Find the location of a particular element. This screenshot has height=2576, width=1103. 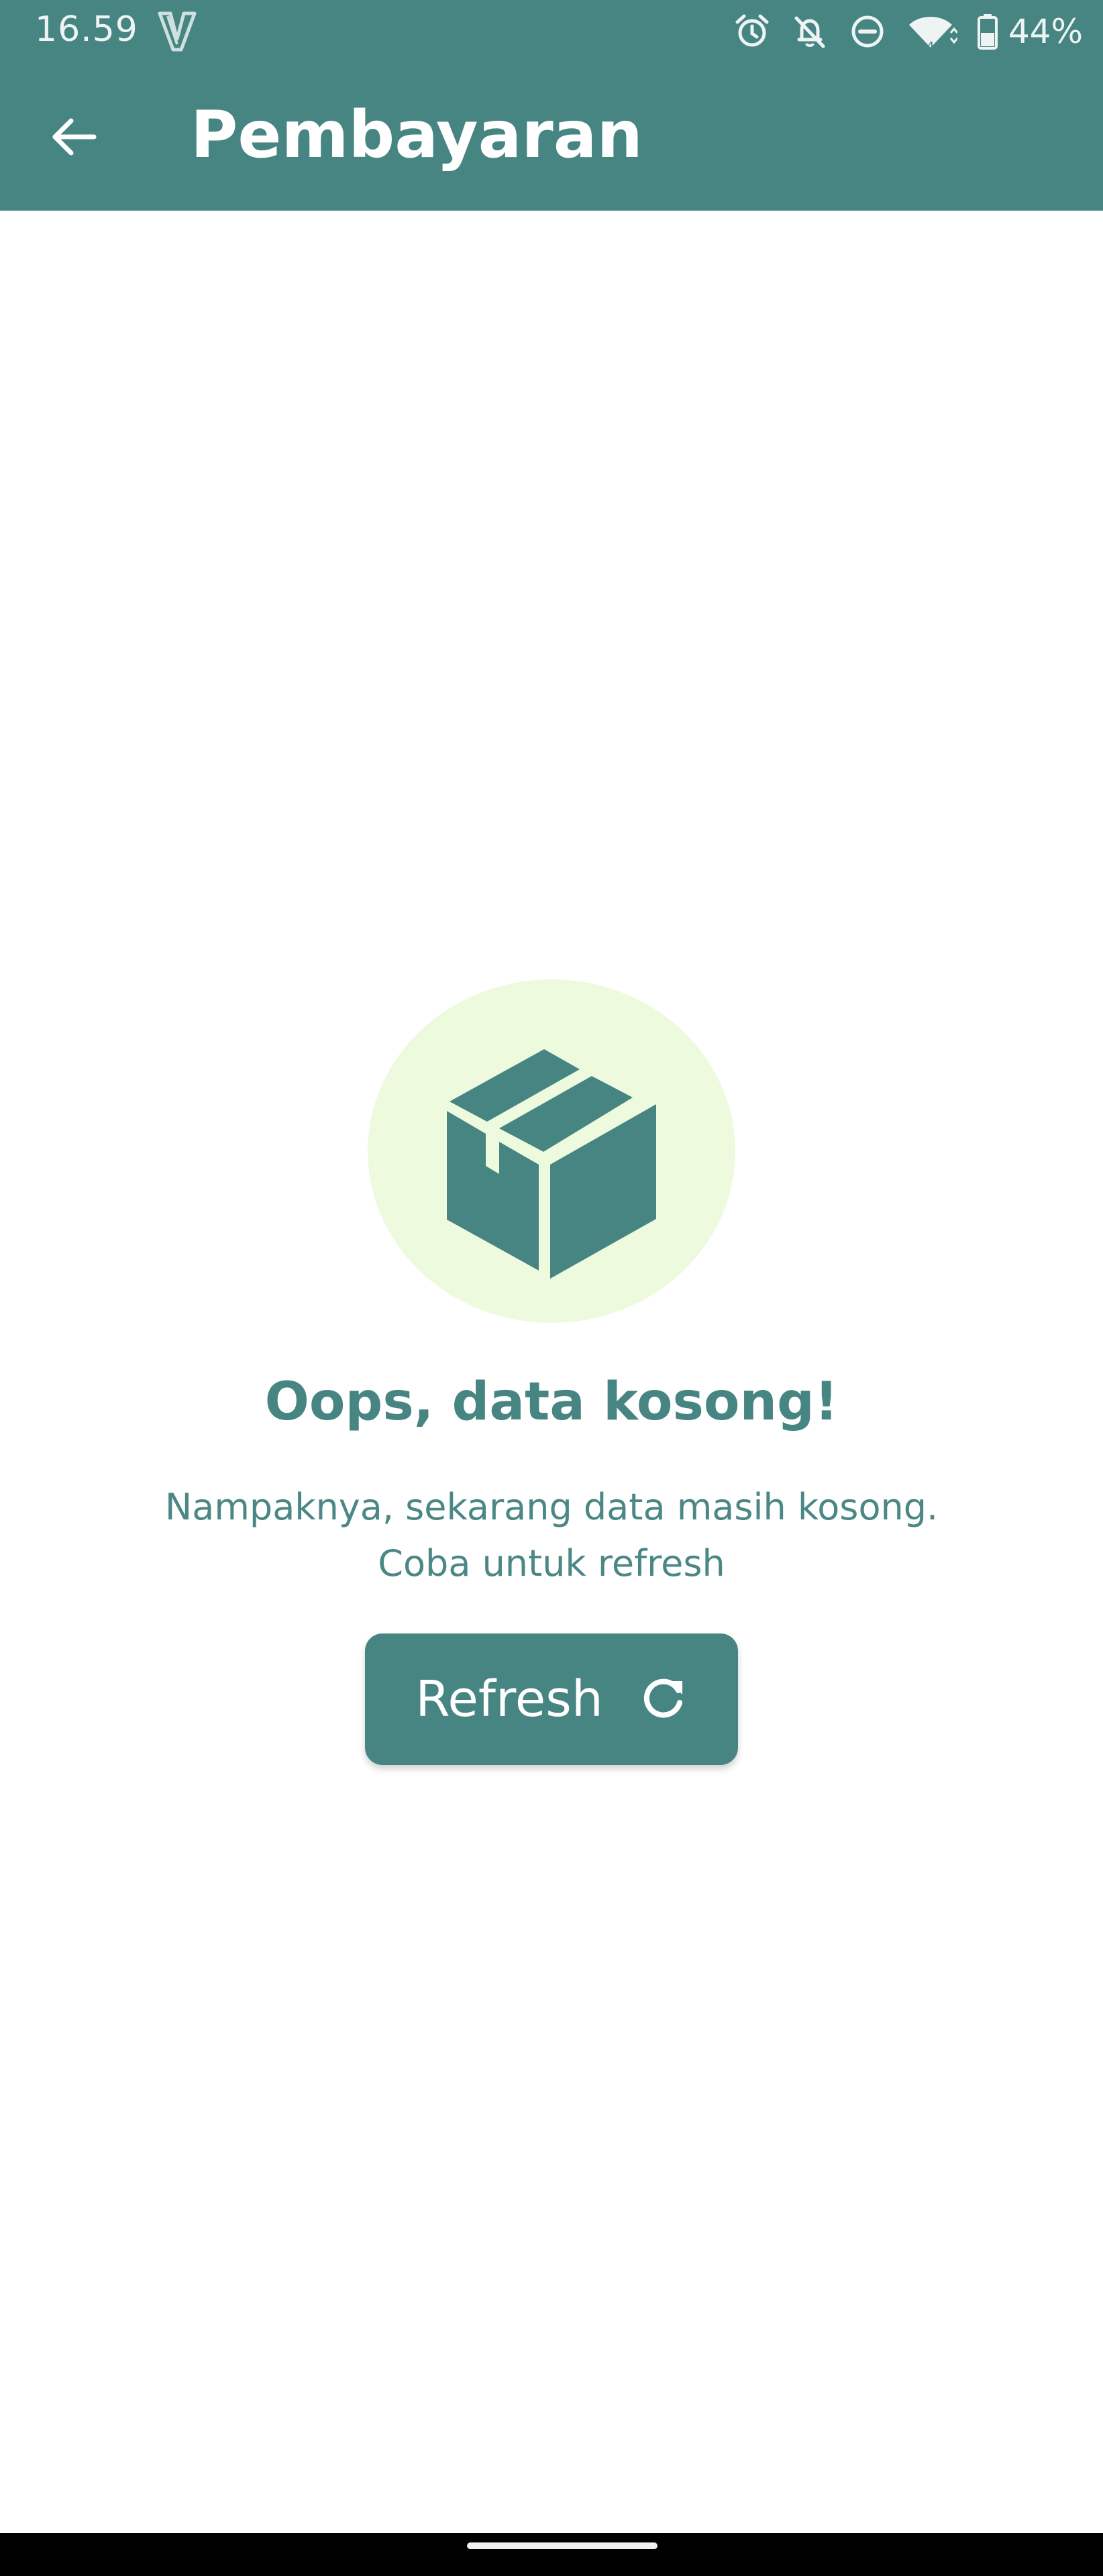

status-bar: 16.59 4 44% is located at coordinates (551, 32).